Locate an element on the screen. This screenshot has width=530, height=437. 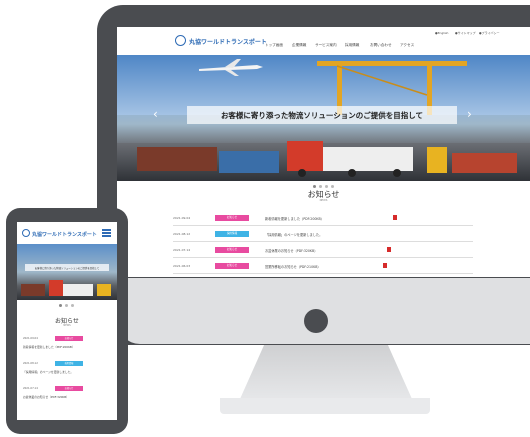
mobile-news-tag: 採用情報 is located at coordinates (69, 363).